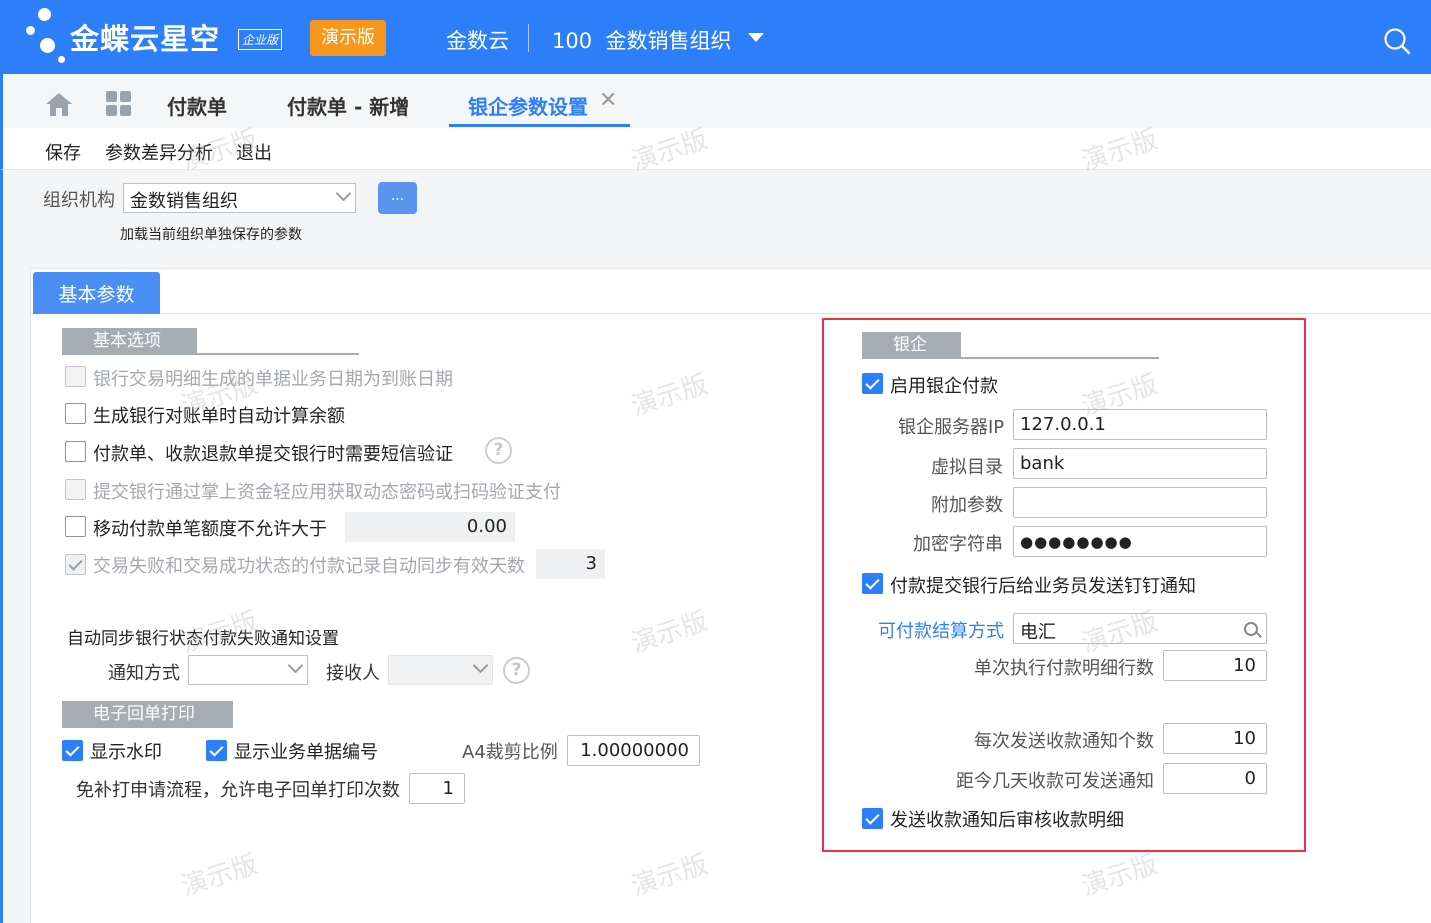 The image size is (1431, 923). What do you see at coordinates (941, 630) in the screenshot?
I see `settle-method-label: 可付款结算方式` at bounding box center [941, 630].